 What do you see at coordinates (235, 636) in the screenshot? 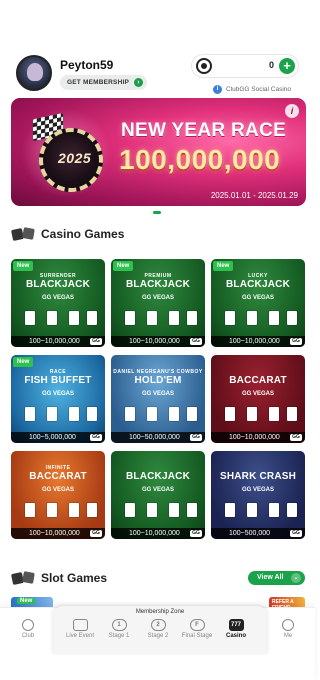
I see `tab-label: Casino` at bounding box center [235, 636].